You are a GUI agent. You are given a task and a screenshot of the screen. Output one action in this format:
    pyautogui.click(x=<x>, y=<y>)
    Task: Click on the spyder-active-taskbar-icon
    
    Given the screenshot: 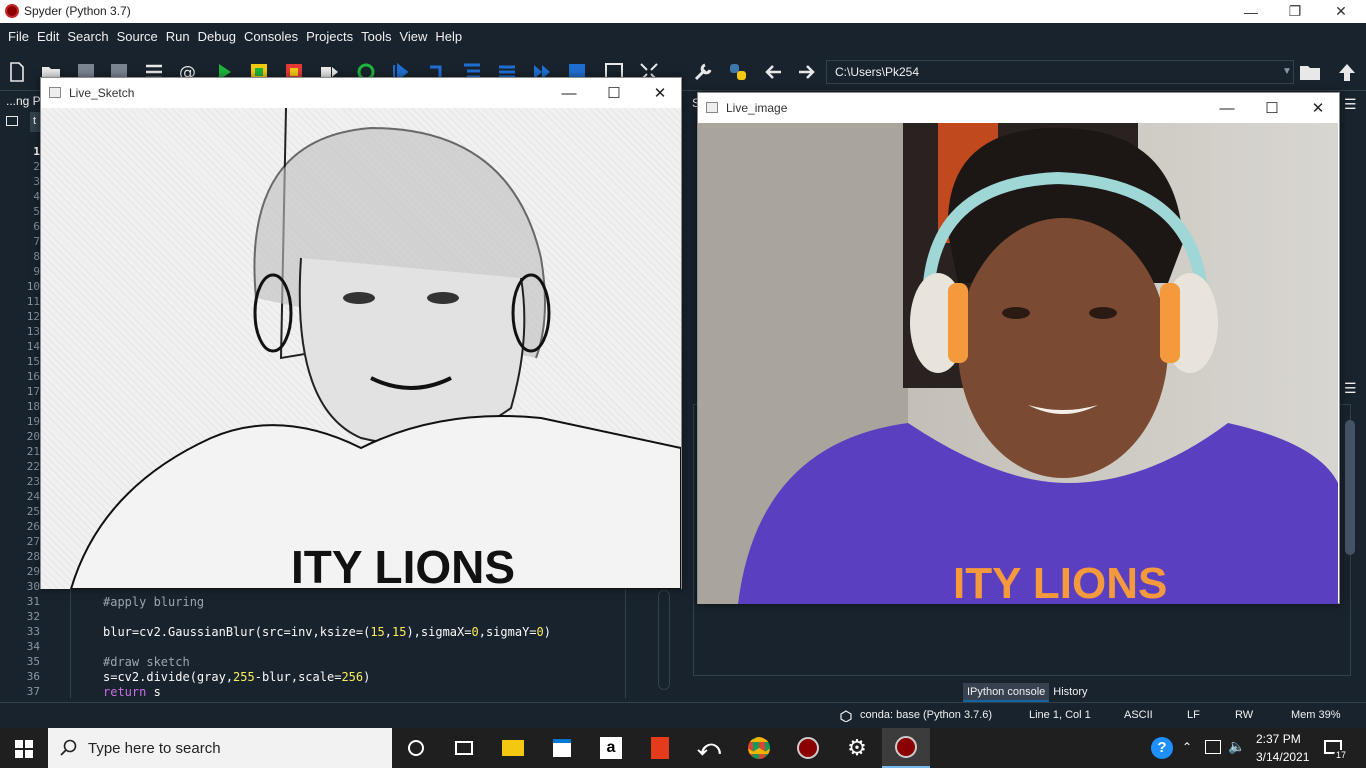 What is the action you would take?
    pyautogui.click(x=906, y=748)
    